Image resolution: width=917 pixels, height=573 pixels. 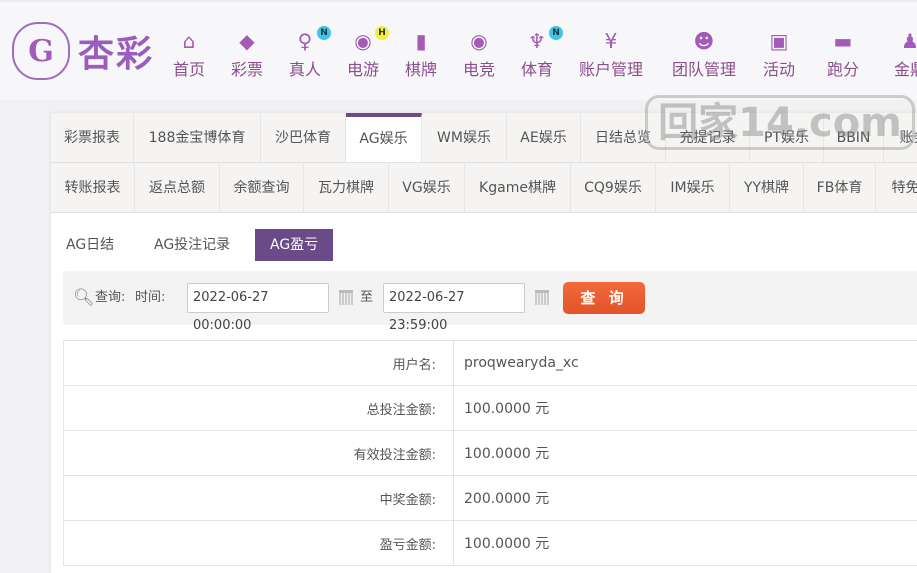 I want to click on tab-YY棋牌: YY棋牌, so click(x=767, y=187).